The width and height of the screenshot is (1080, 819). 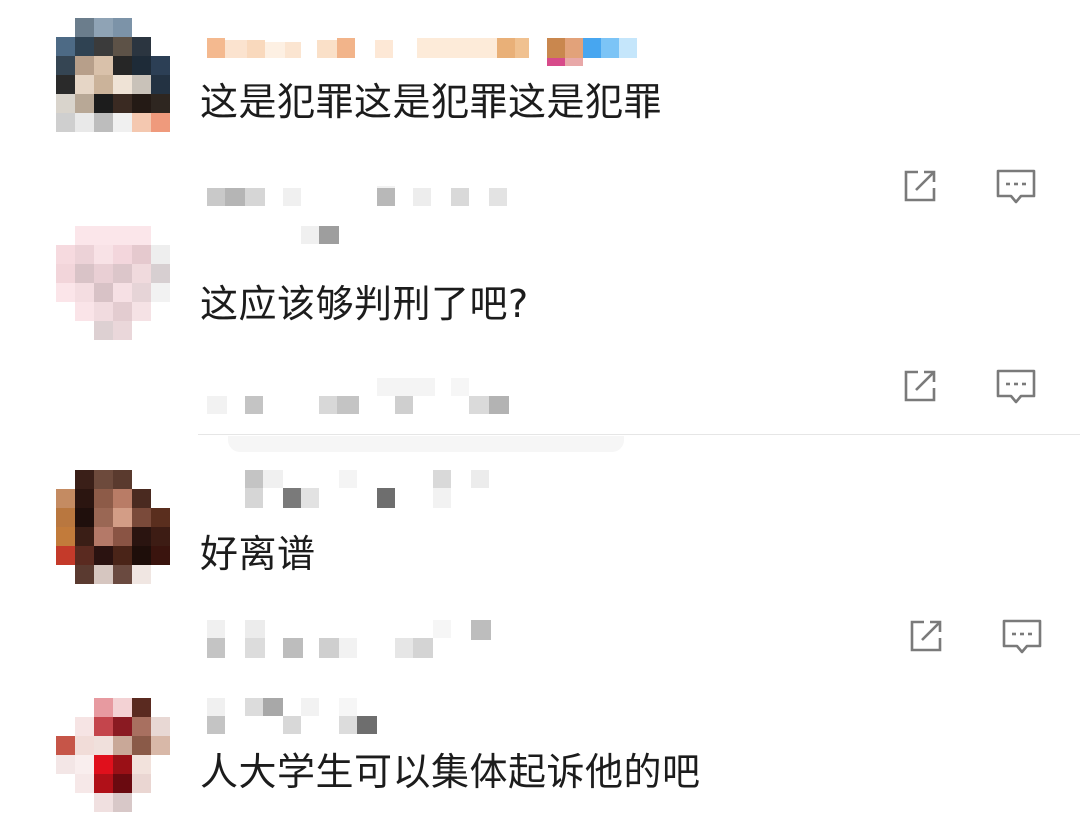 What do you see at coordinates (364, 304) in the screenshot?
I see `comment-text: 这应该够判刑了吧?` at bounding box center [364, 304].